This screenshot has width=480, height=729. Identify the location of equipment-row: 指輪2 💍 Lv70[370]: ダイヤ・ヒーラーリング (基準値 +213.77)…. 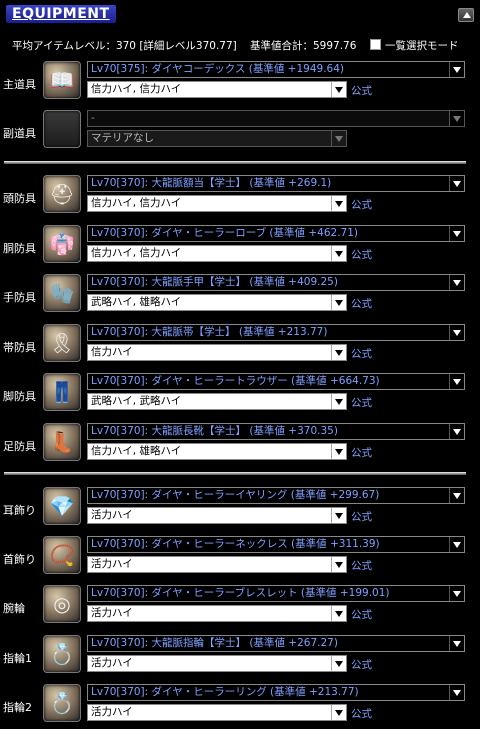
(240, 706).